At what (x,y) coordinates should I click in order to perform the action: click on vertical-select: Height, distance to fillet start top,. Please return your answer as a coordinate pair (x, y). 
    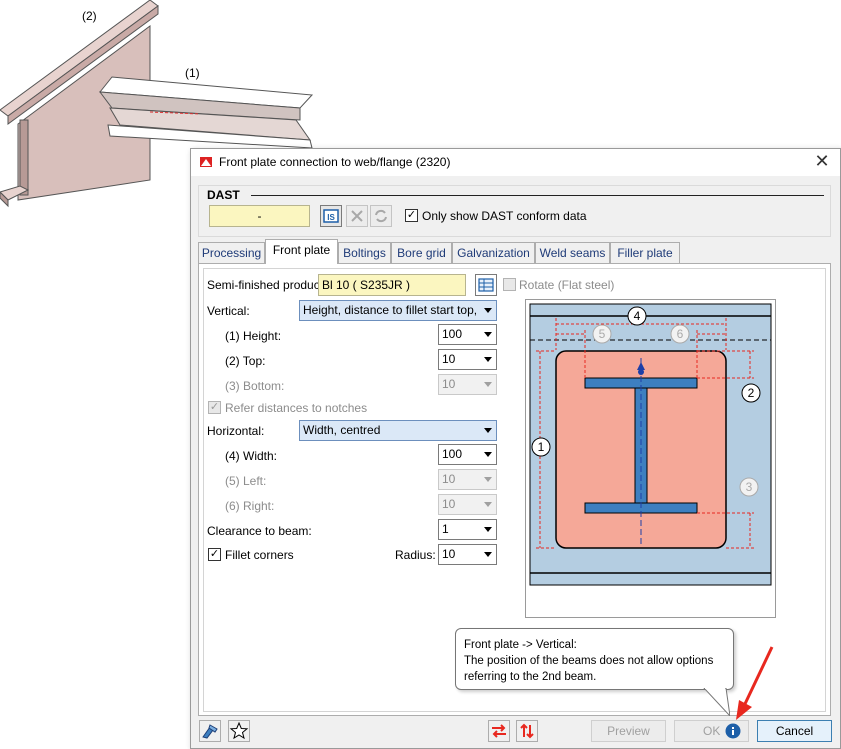
    Looking at the image, I should click on (398, 310).